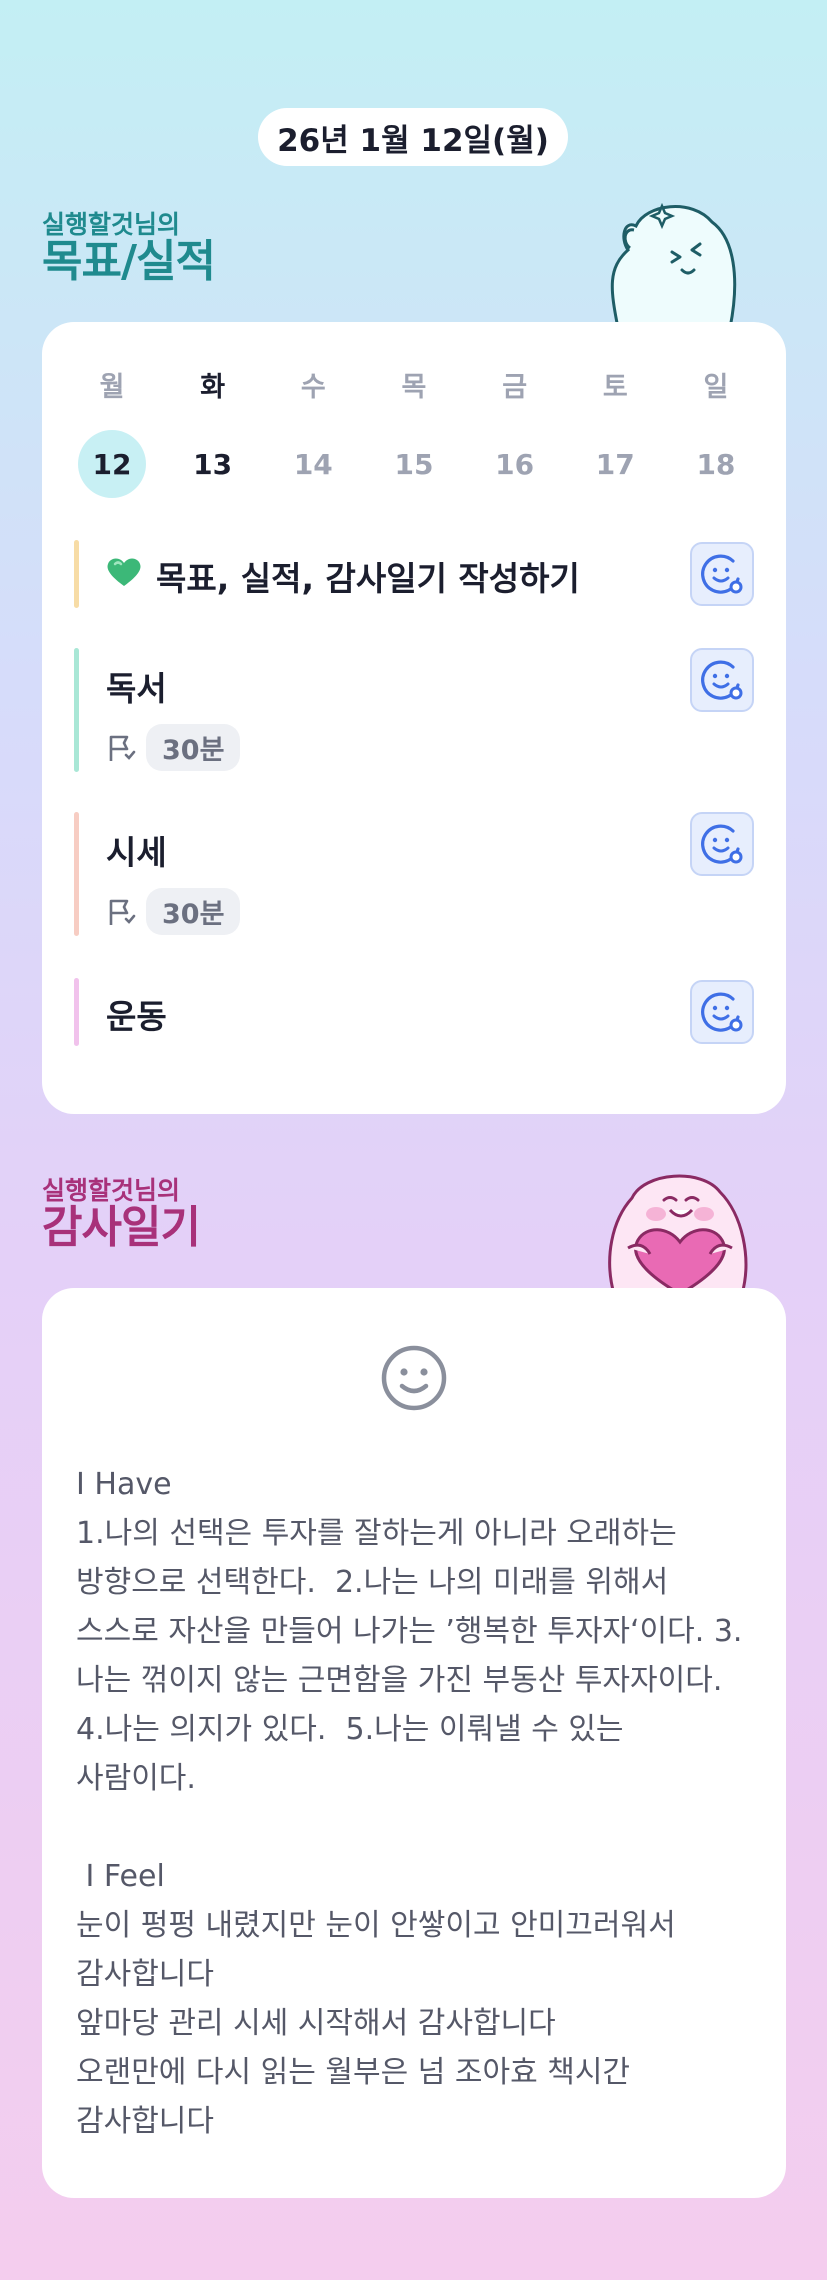  Describe the element at coordinates (515, 387) in the screenshot. I see `weekday-label: 금` at that location.